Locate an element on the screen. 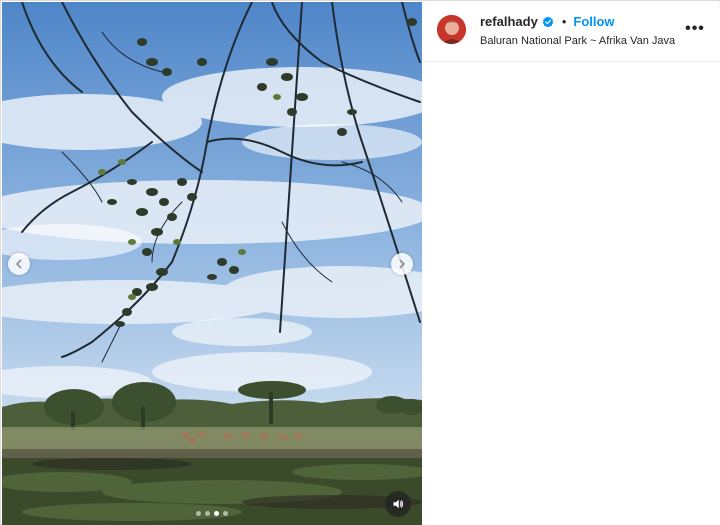 Image resolution: width=720 pixels, height=525 pixels. more-options-button: ••• is located at coordinates (695, 29).